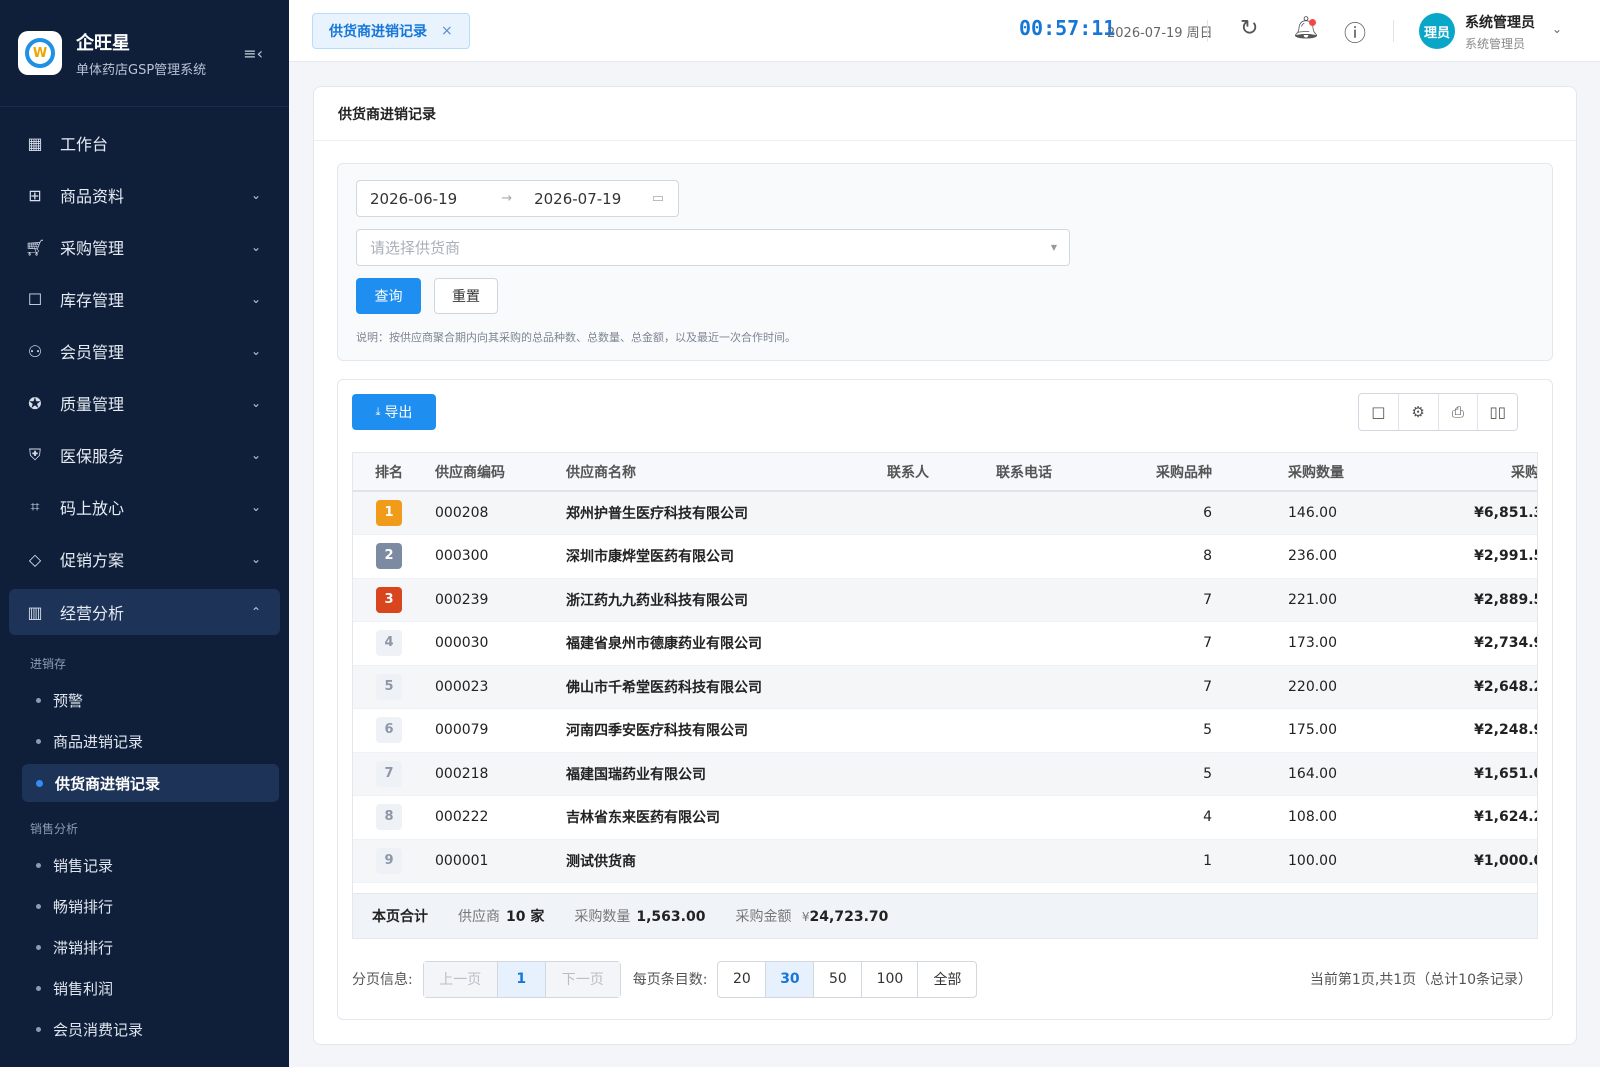 This screenshot has height=1067, width=1600. Describe the element at coordinates (945, 730) in the screenshot. I see `table-row: 6 000079河南四季安医疗科技有限公司 5175.00¥2,248.96` at that location.